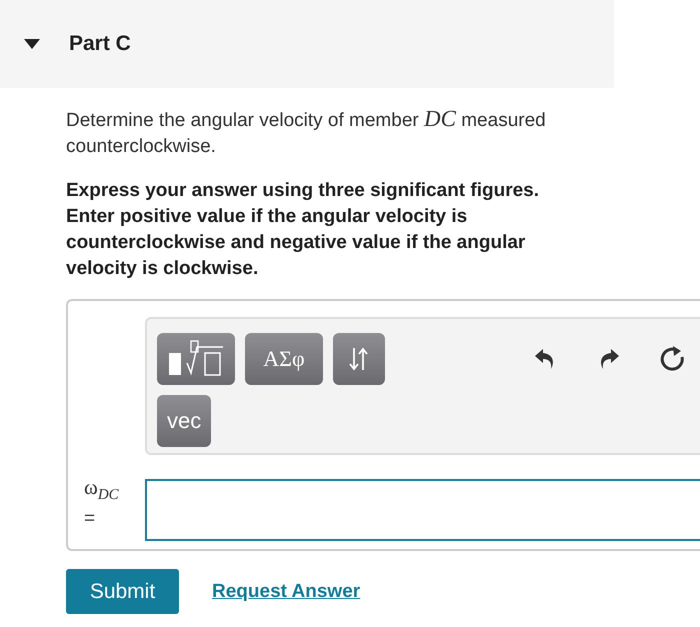 The width and height of the screenshot is (700, 627). Describe the element at coordinates (184, 421) in the screenshot. I see `vec-button: vec` at that location.